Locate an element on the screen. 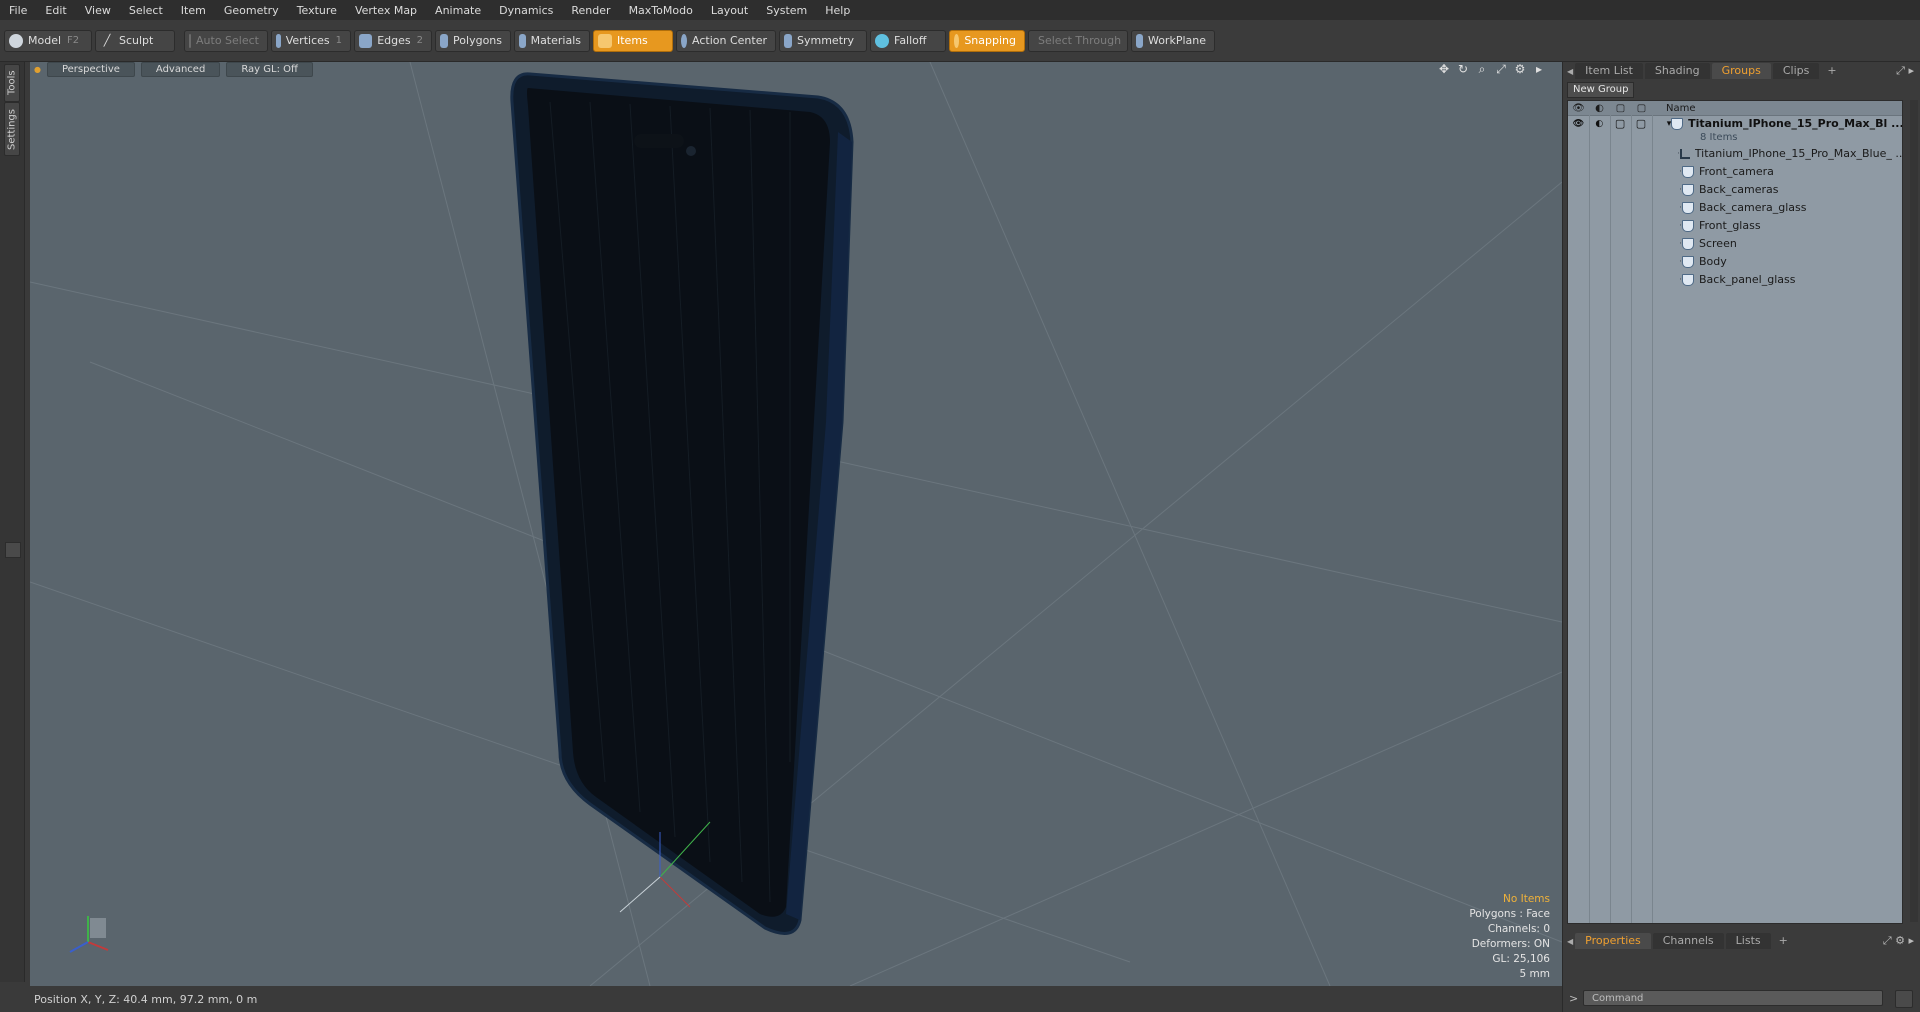 Image resolution: width=1920 pixels, height=1012 pixels. properties-settings-icon: ⤢ ⚙ ▸ is located at coordinates (1898, 941).